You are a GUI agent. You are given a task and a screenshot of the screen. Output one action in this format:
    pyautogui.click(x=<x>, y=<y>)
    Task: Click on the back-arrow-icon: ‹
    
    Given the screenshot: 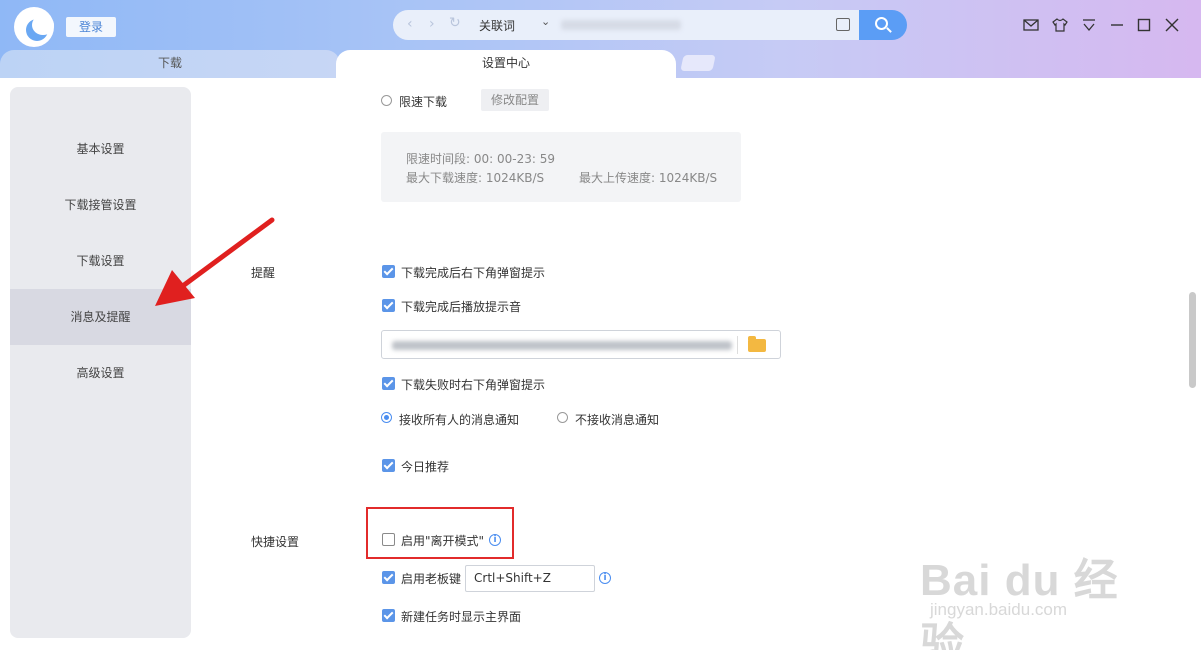 What is the action you would take?
    pyautogui.click(x=410, y=24)
    